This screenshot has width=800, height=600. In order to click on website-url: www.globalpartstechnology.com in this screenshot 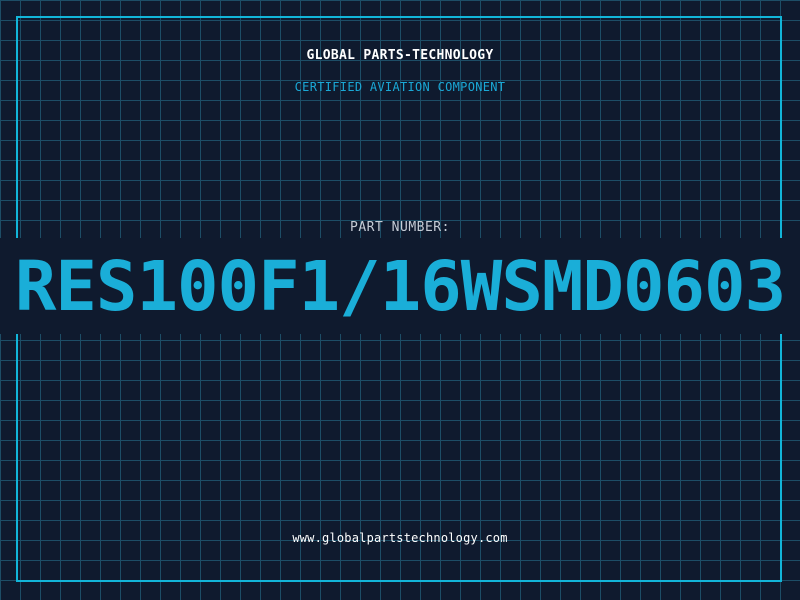, I will do `click(400, 538)`.